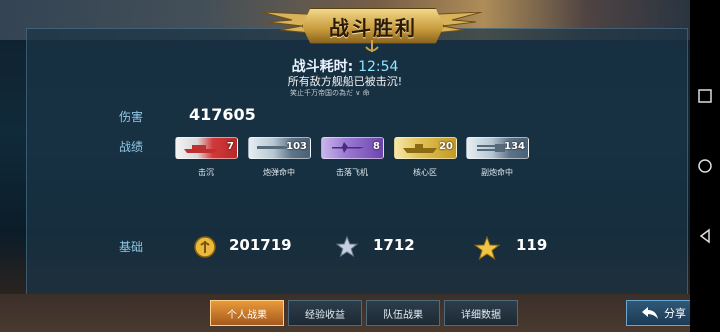 The image size is (720, 332). I want to click on core-icon, so click(420, 148).